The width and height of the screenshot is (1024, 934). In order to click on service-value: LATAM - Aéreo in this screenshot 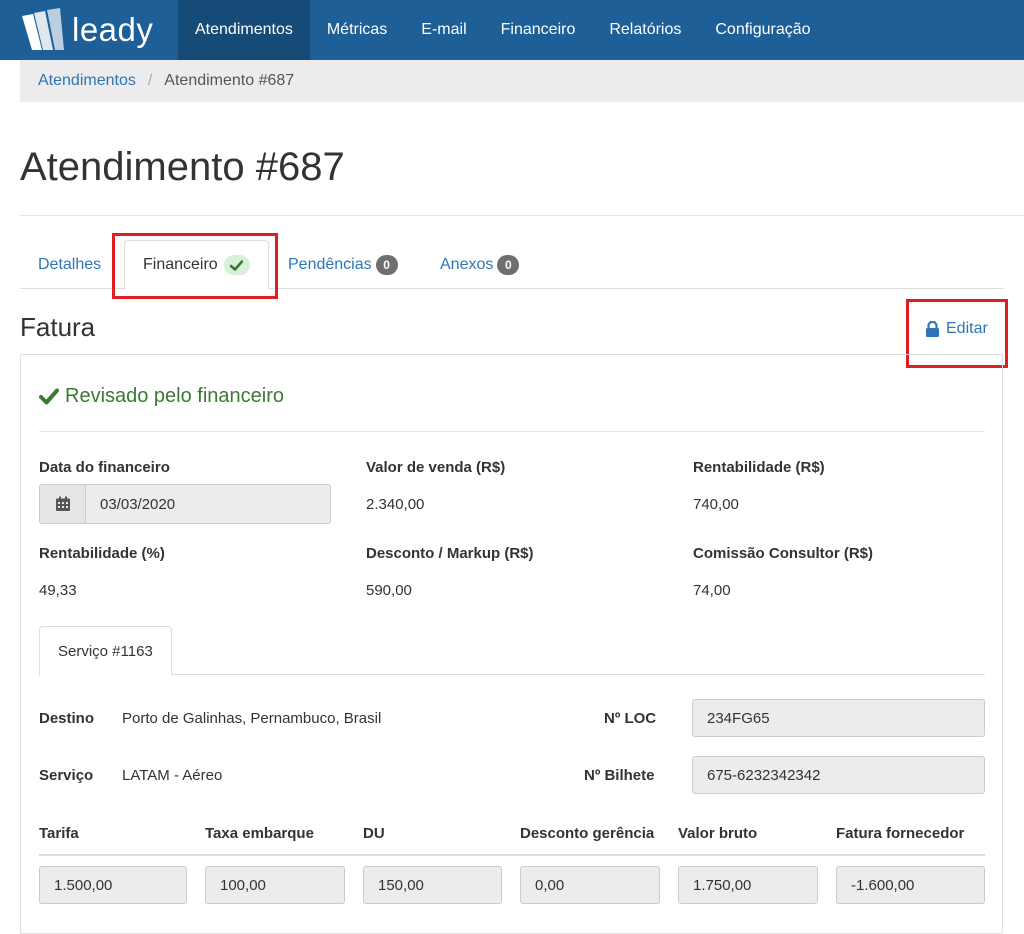, I will do `click(172, 775)`.